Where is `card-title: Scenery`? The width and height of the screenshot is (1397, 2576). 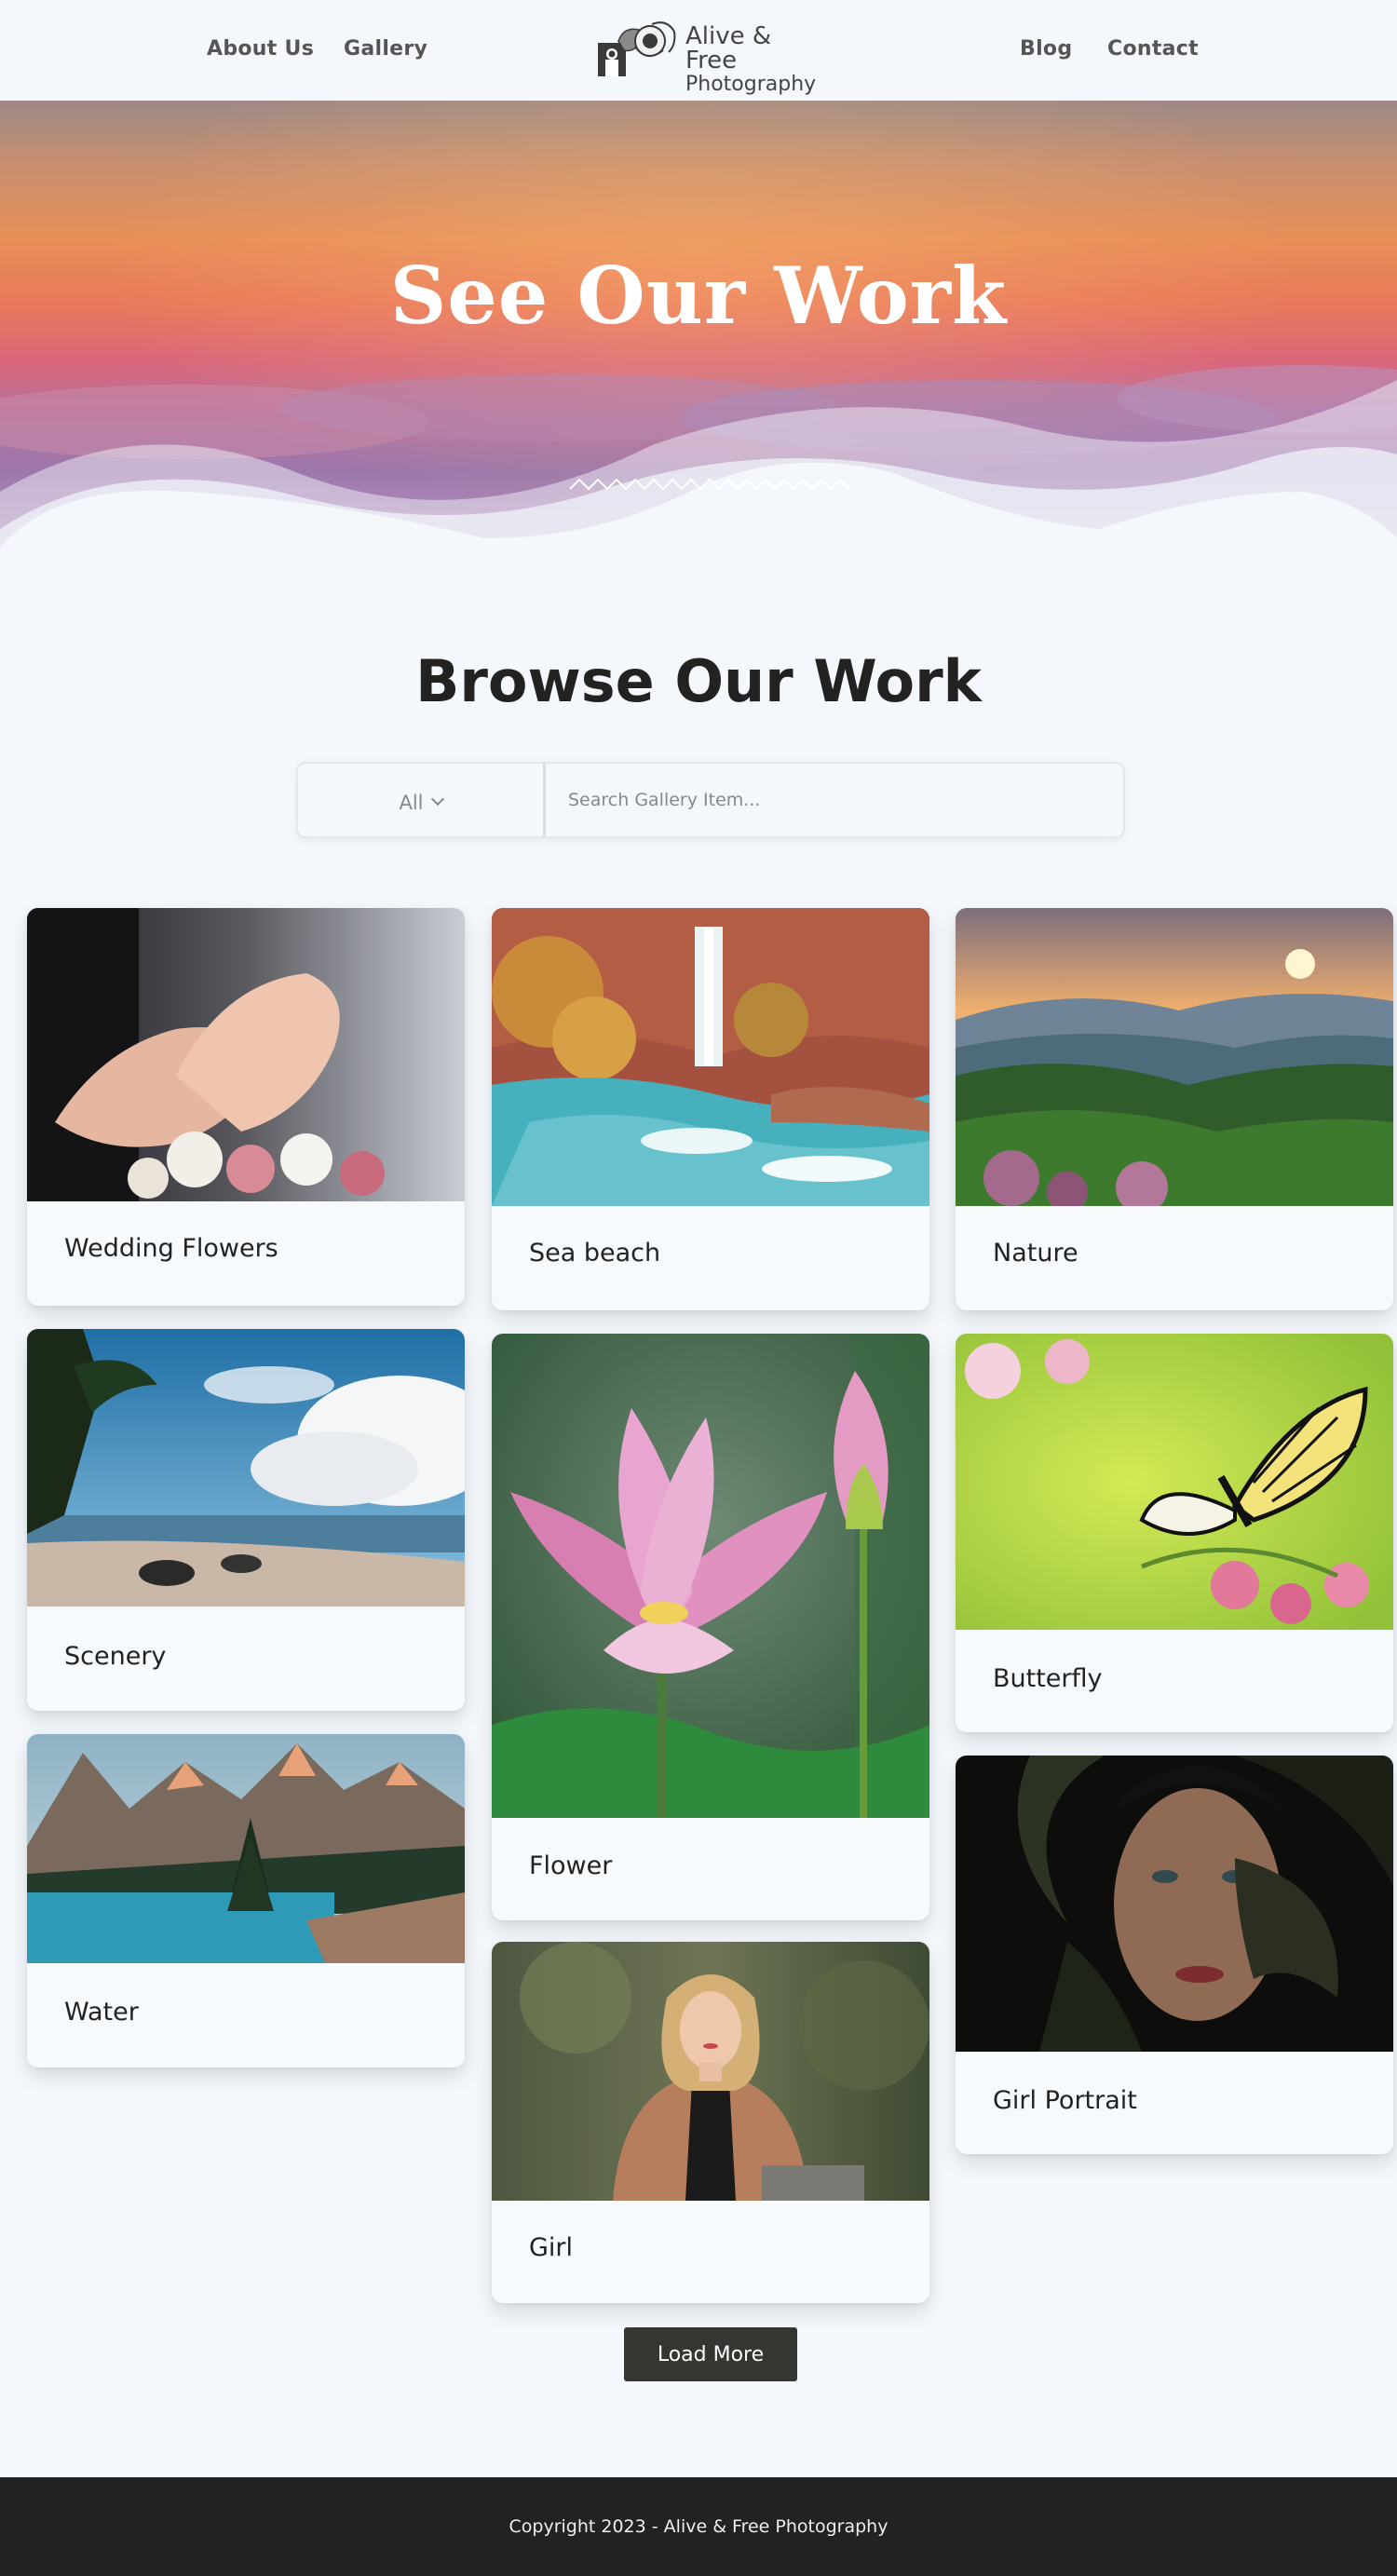
card-title: Scenery is located at coordinates (116, 1656).